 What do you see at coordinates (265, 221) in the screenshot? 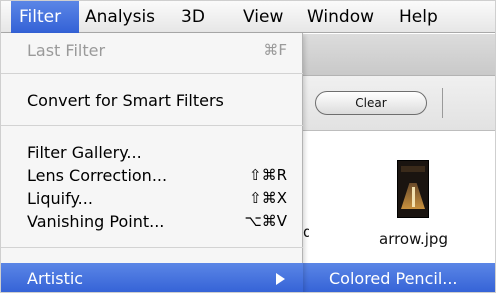
I see `menu-item-shortcut: ⌥⌘V` at bounding box center [265, 221].